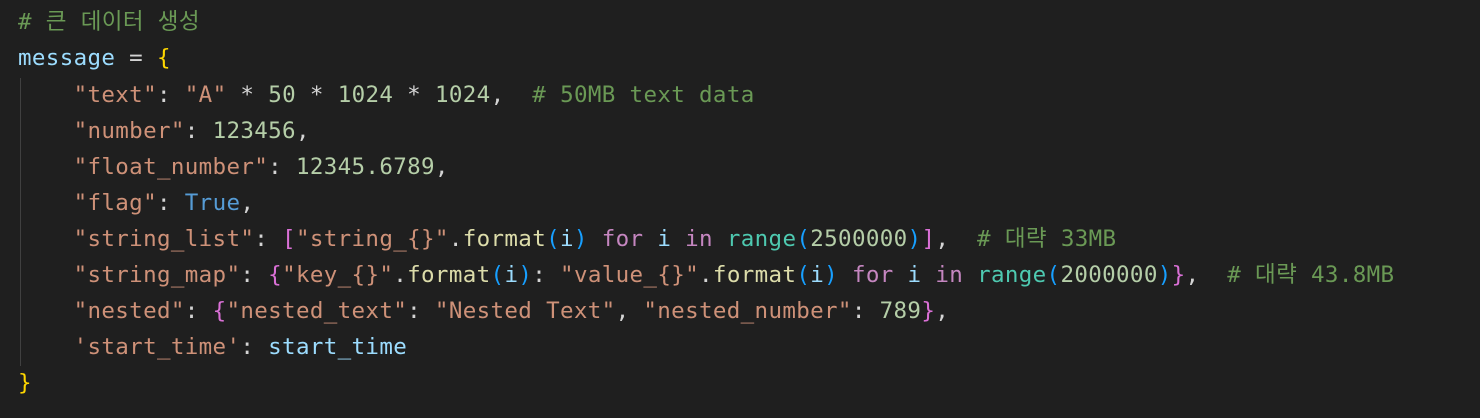  Describe the element at coordinates (171, 167) in the screenshot. I see `code-token: "float_number"` at that location.